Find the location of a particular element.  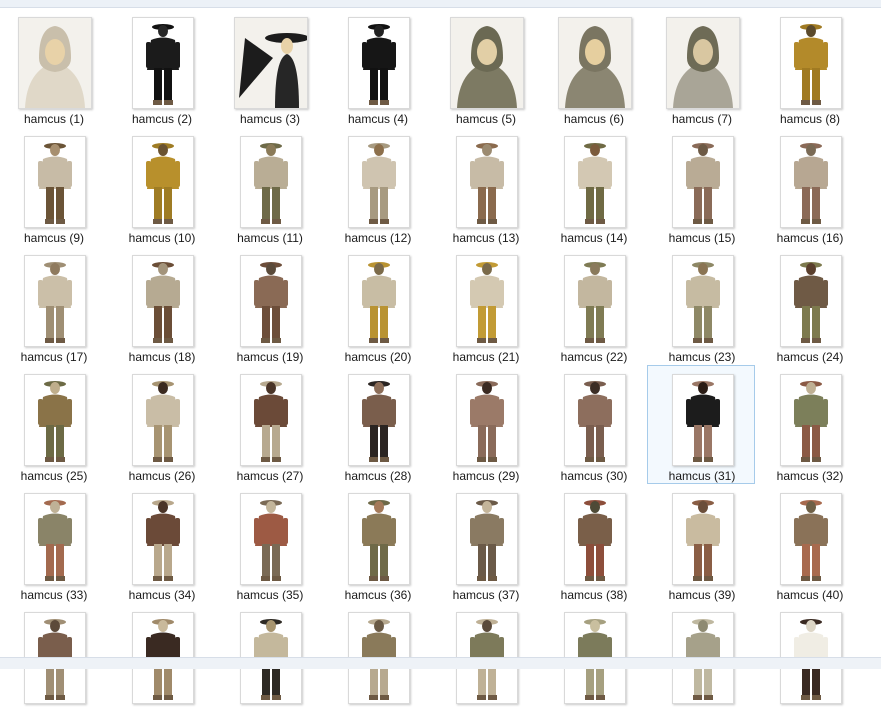

file-item: hamcus (9) is located at coordinates (53, 186).